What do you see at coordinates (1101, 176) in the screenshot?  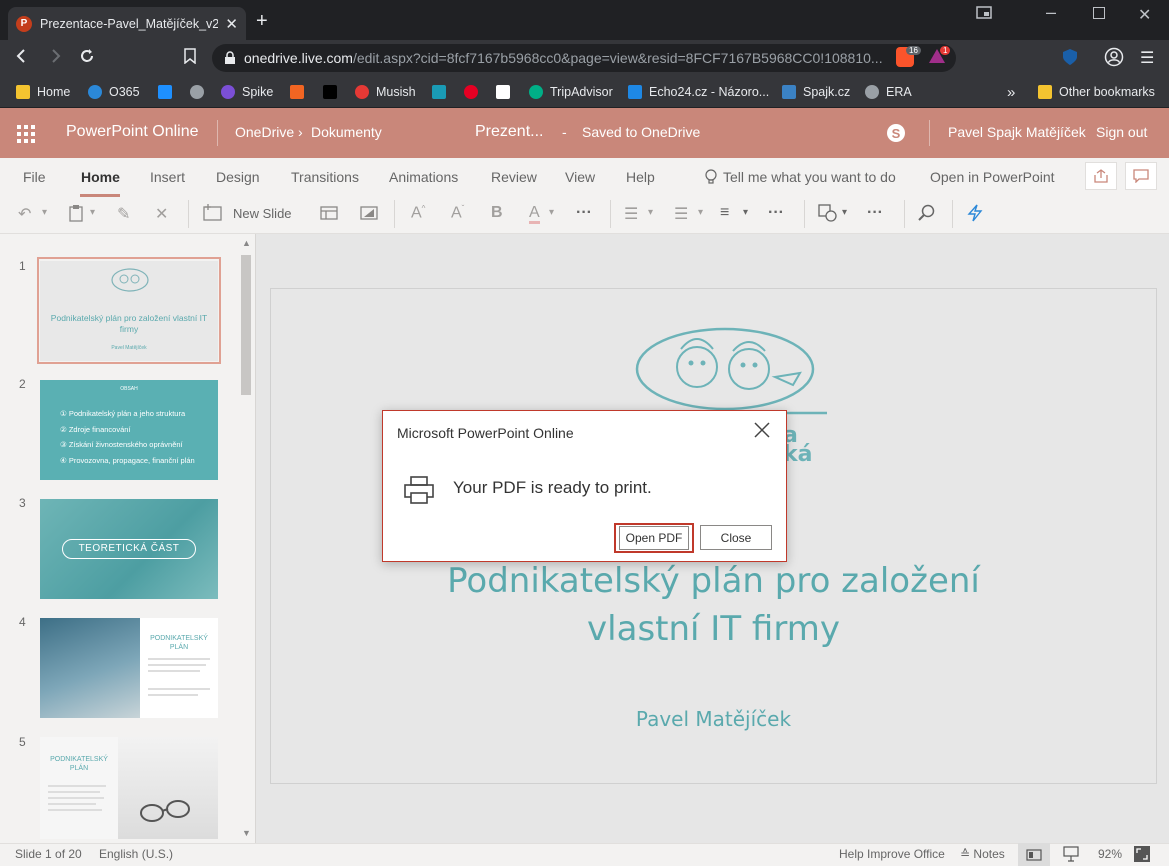 I see `share-button` at bounding box center [1101, 176].